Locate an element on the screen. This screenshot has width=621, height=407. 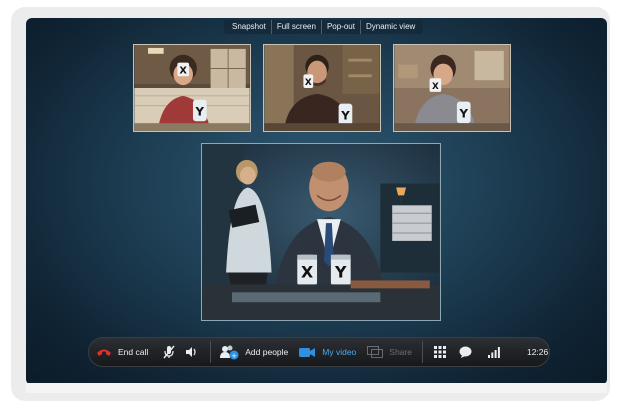
call-duration: 12:26 is located at coordinates (537, 352).